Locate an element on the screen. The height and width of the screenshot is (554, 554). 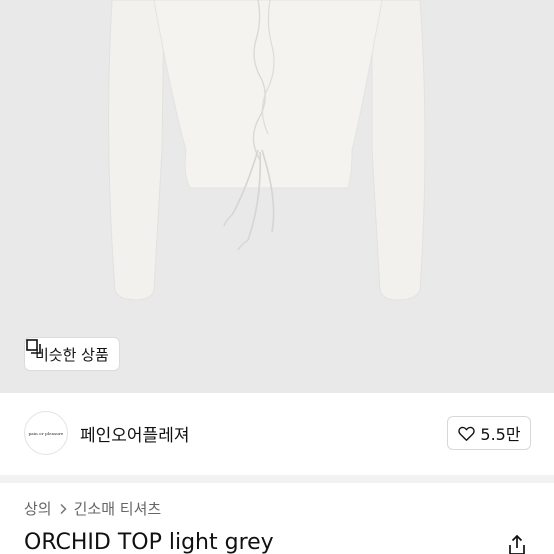
brand-name: 페인오어플레져 is located at coordinates (134, 433).